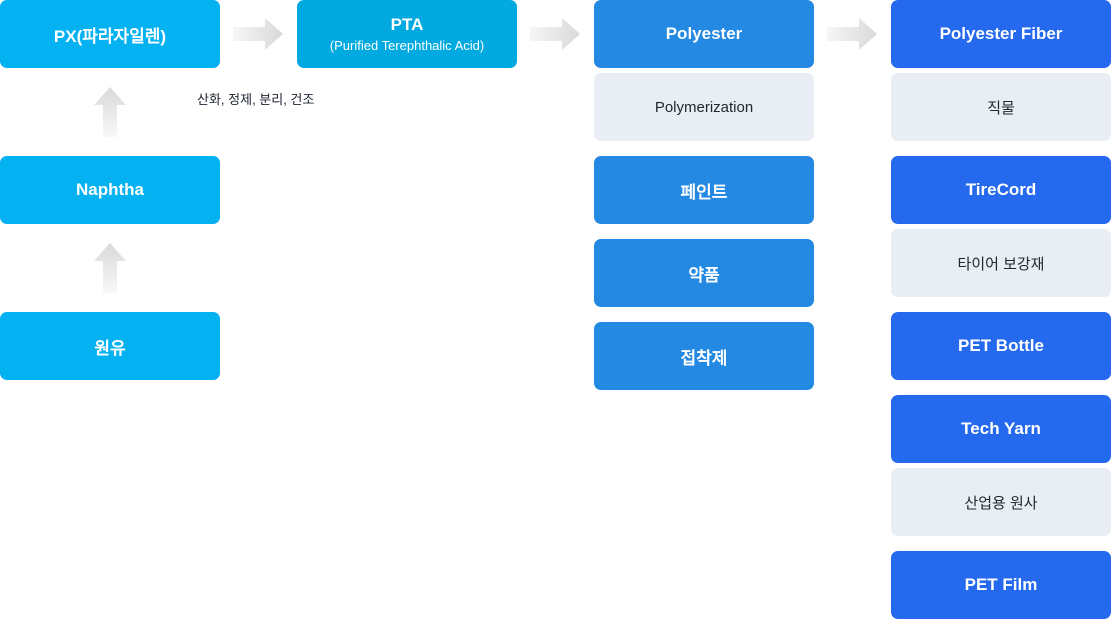  I want to click on node-polyester-fiber-label: Polyester Fiber, so click(1001, 33).